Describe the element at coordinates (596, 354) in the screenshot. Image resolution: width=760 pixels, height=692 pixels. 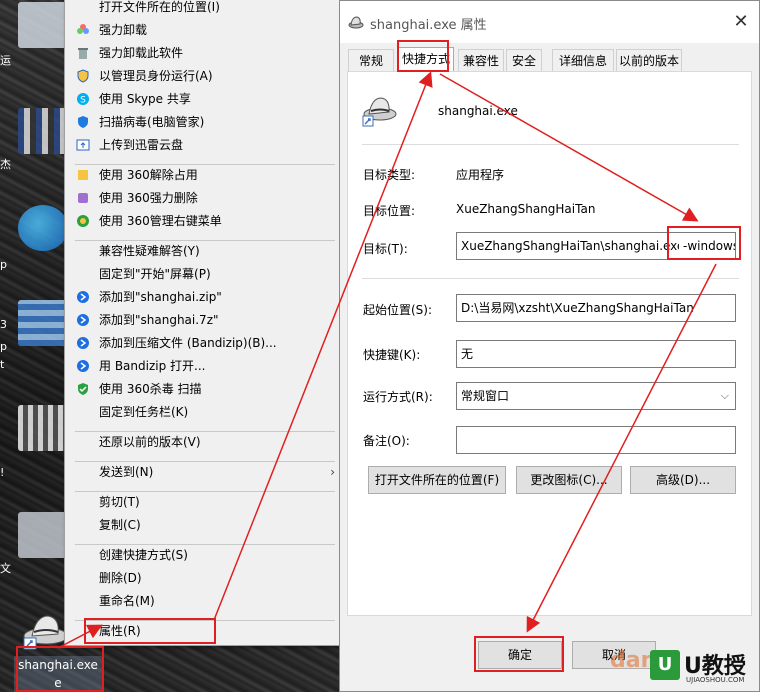
I see `hotkey-input: 无` at that location.